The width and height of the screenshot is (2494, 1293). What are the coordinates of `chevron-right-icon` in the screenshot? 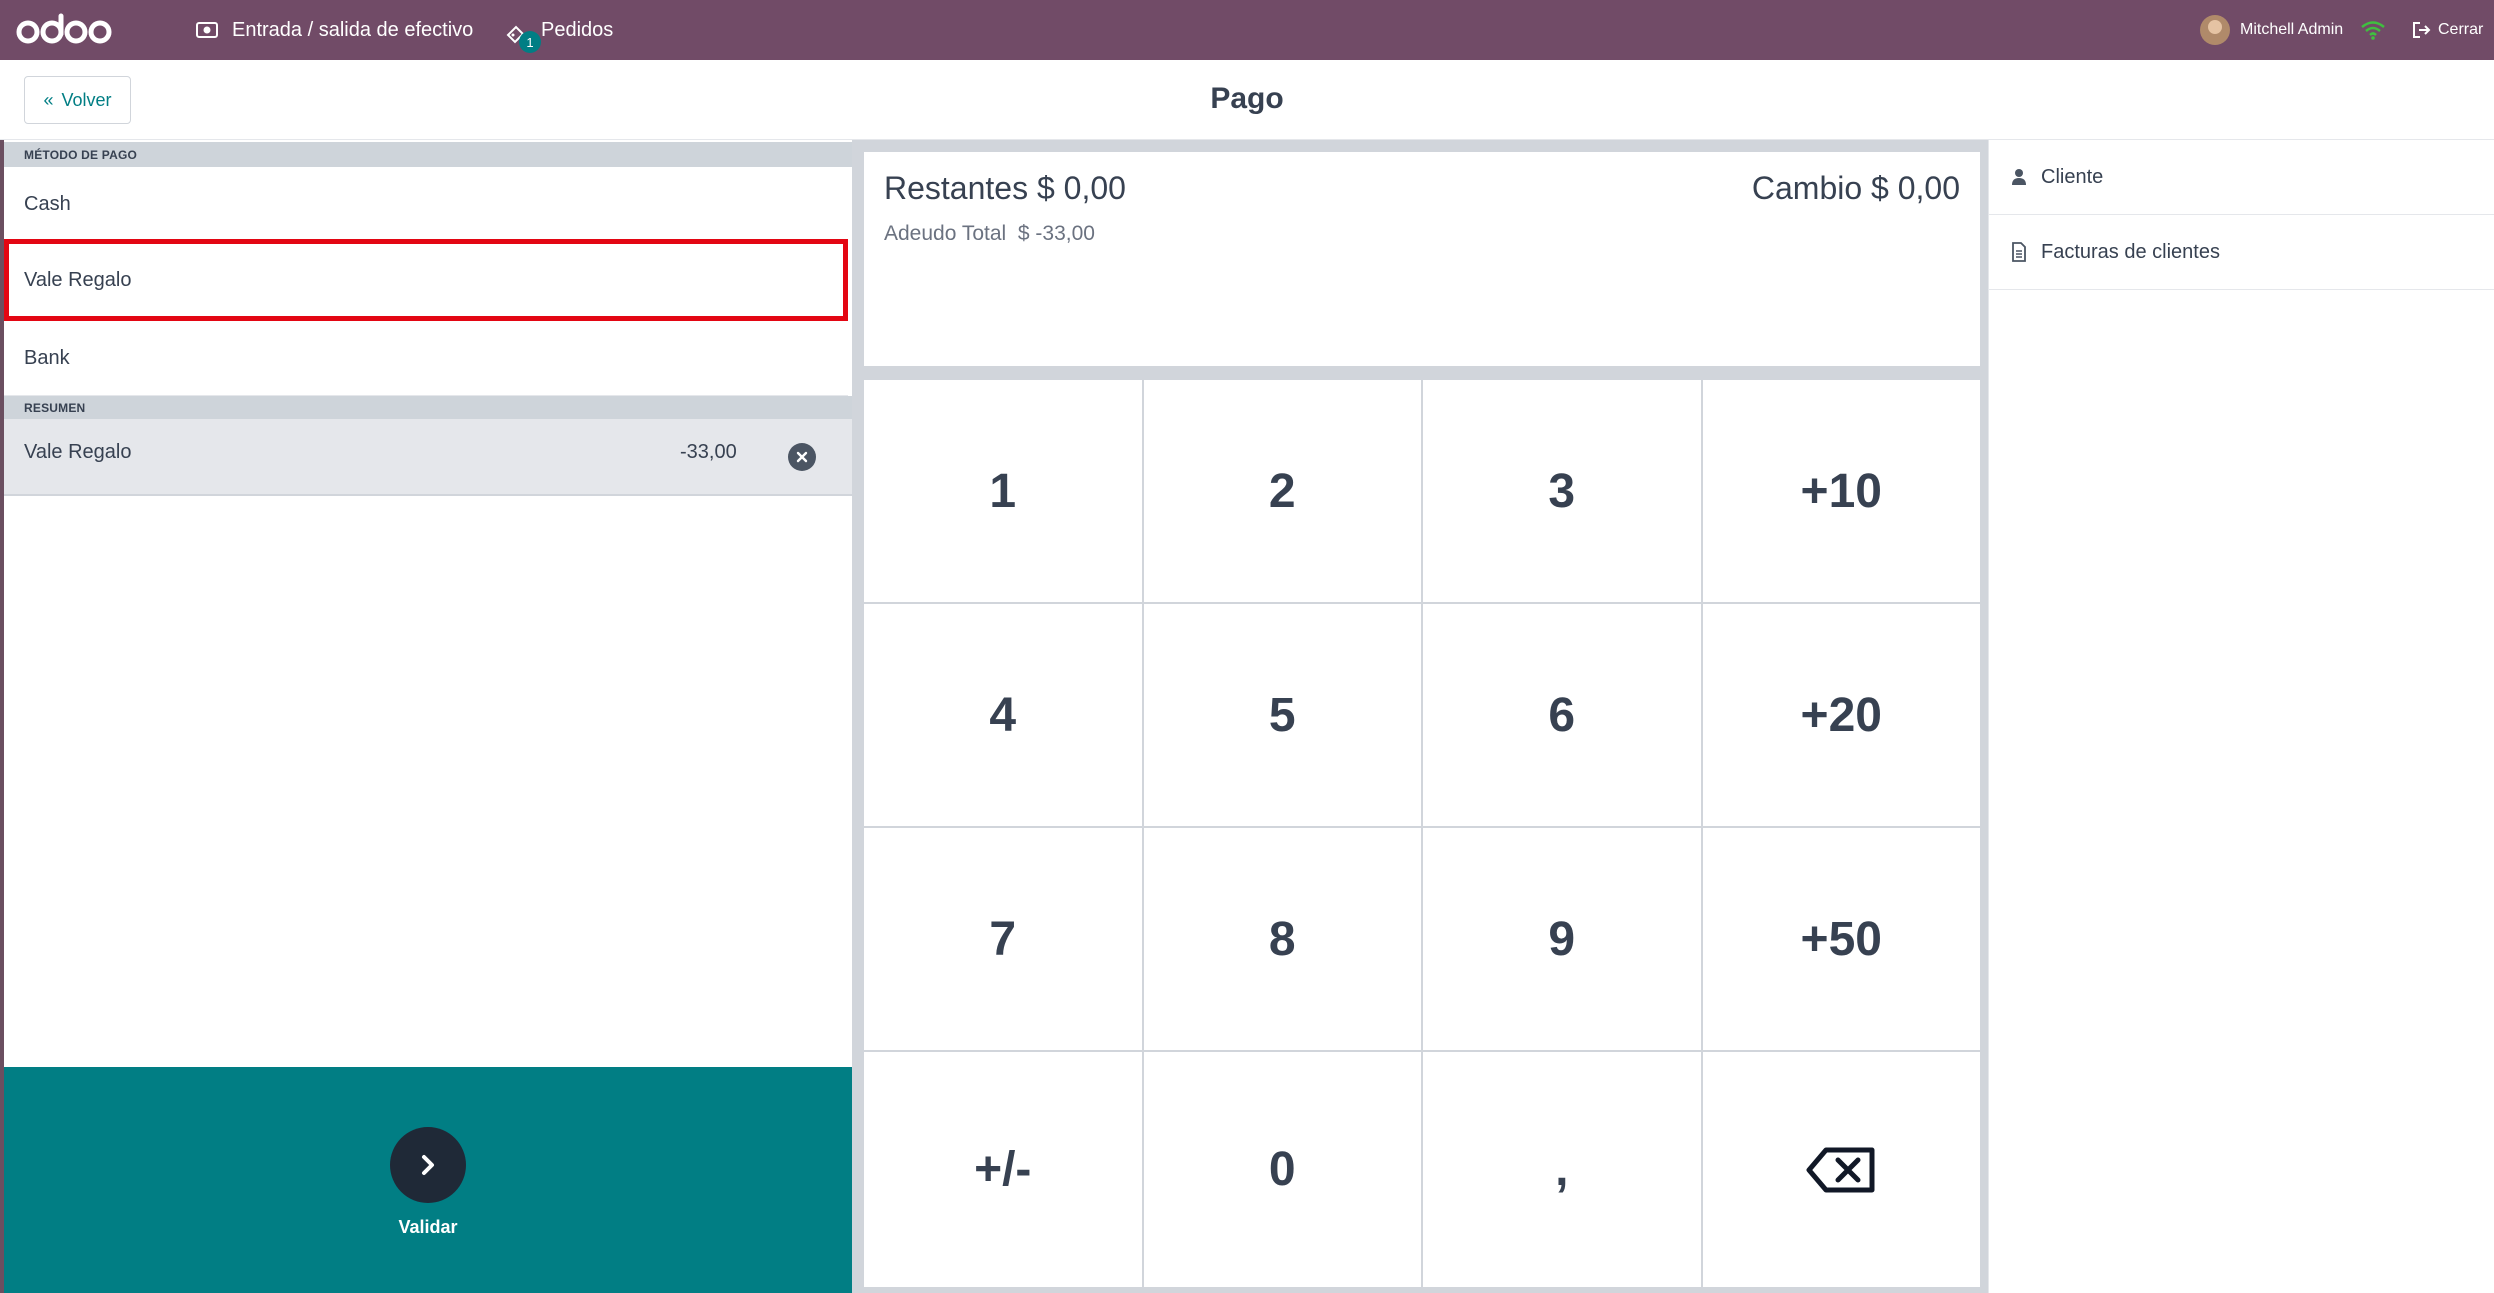 It's located at (428, 1165).